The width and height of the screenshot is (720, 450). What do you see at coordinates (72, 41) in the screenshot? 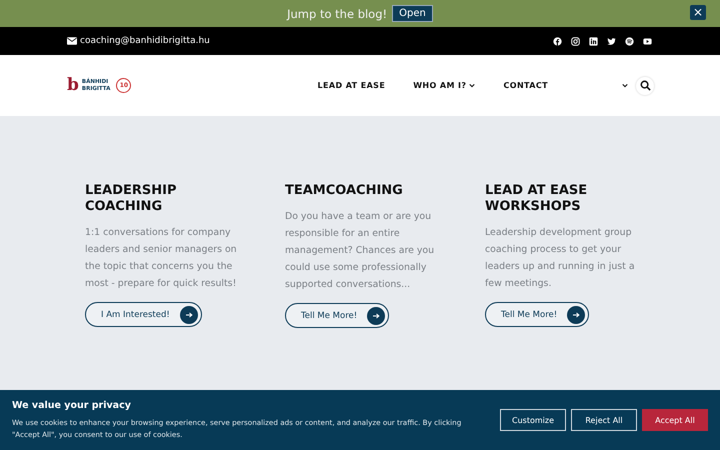
I see `envelope-icon` at bounding box center [72, 41].